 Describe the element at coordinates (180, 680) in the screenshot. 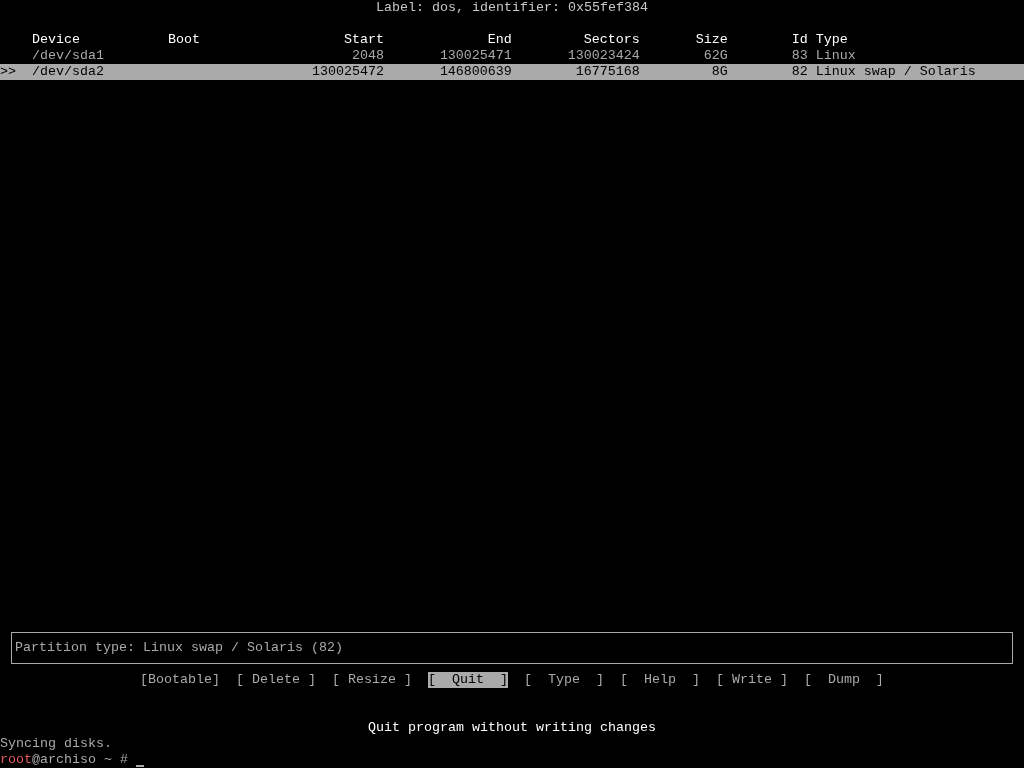

I see `menu-button: [Bootable]` at that location.